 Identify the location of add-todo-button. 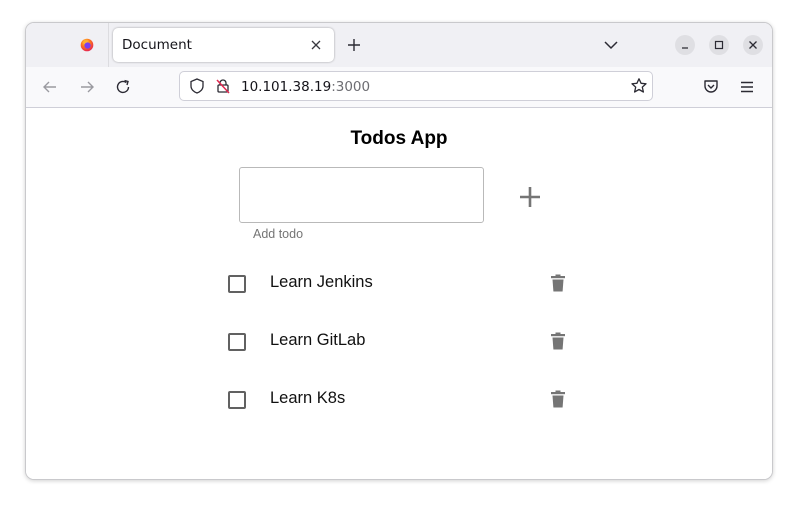
(530, 197).